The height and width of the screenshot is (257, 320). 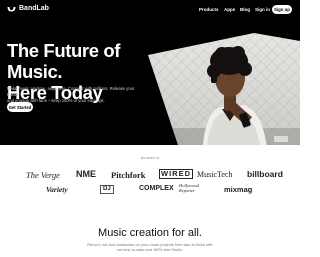 I want to click on brand-logo: BandLab, so click(x=28, y=8).